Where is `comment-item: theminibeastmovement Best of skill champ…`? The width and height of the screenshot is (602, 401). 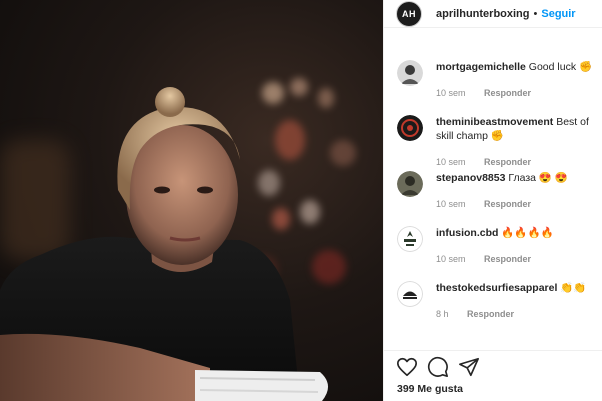
comment-item: theminibeastmovement Best of skill champ… is located at coordinates (493, 139).